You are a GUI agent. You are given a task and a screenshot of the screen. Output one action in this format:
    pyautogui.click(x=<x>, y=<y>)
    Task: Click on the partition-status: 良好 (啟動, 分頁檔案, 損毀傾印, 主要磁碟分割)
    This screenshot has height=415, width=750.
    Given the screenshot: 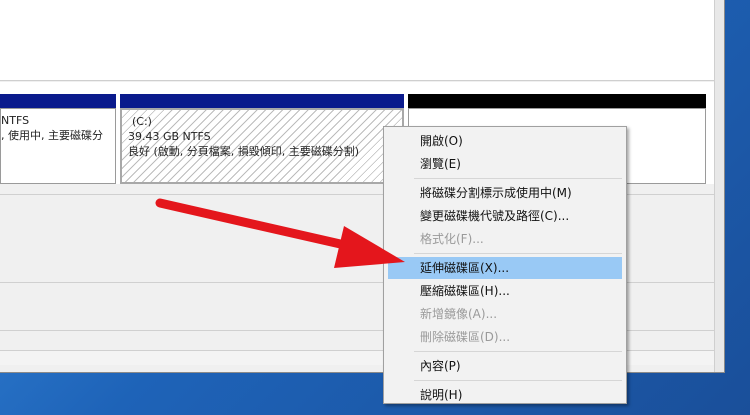 What is the action you would take?
    pyautogui.click(x=244, y=151)
    